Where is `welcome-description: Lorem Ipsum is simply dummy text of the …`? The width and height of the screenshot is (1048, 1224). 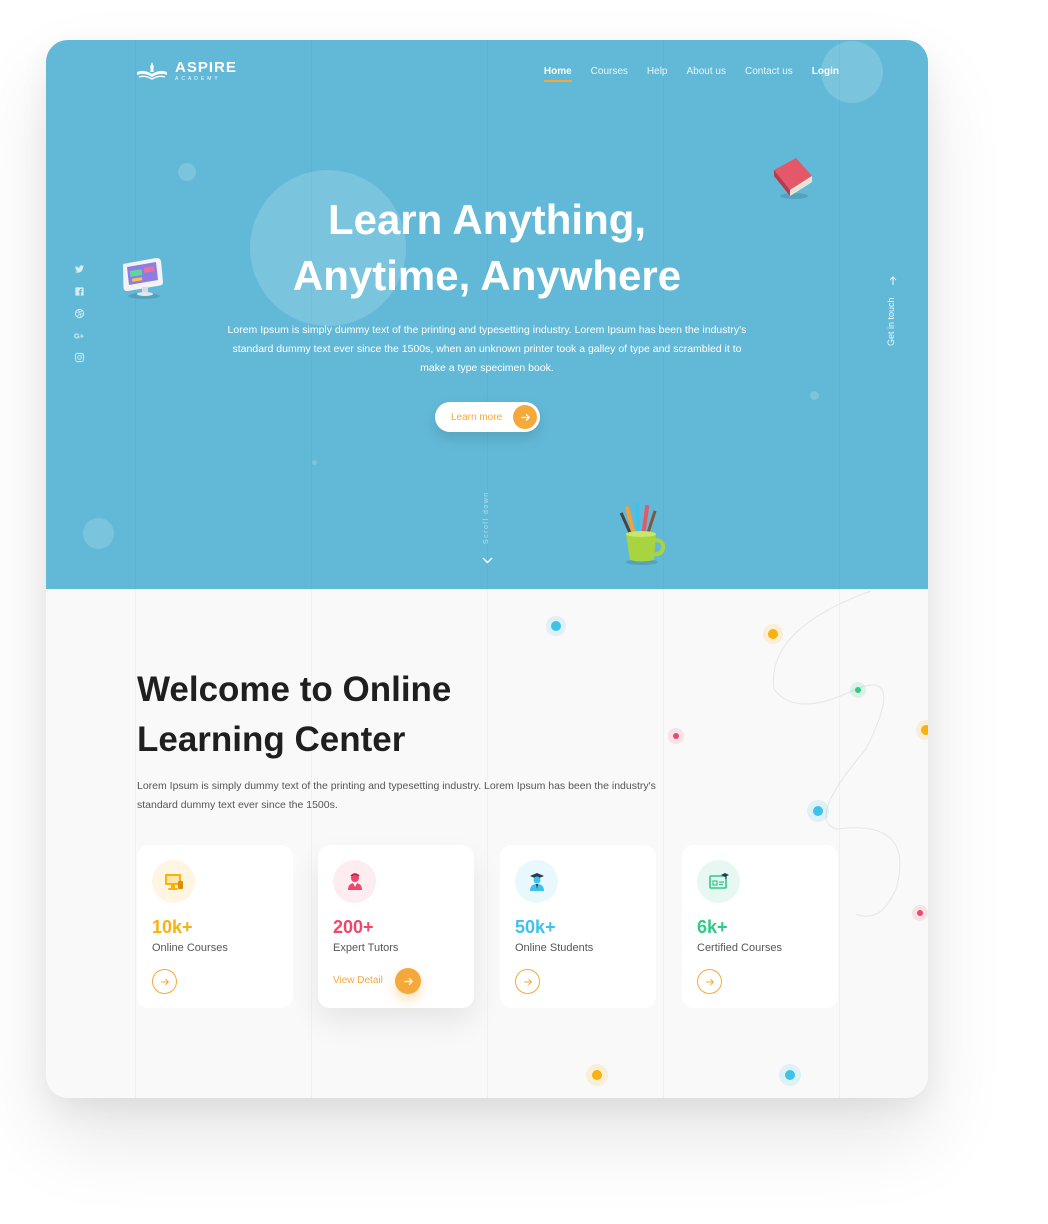
welcome-description: Lorem Ipsum is simply dummy text of the … is located at coordinates (396, 795).